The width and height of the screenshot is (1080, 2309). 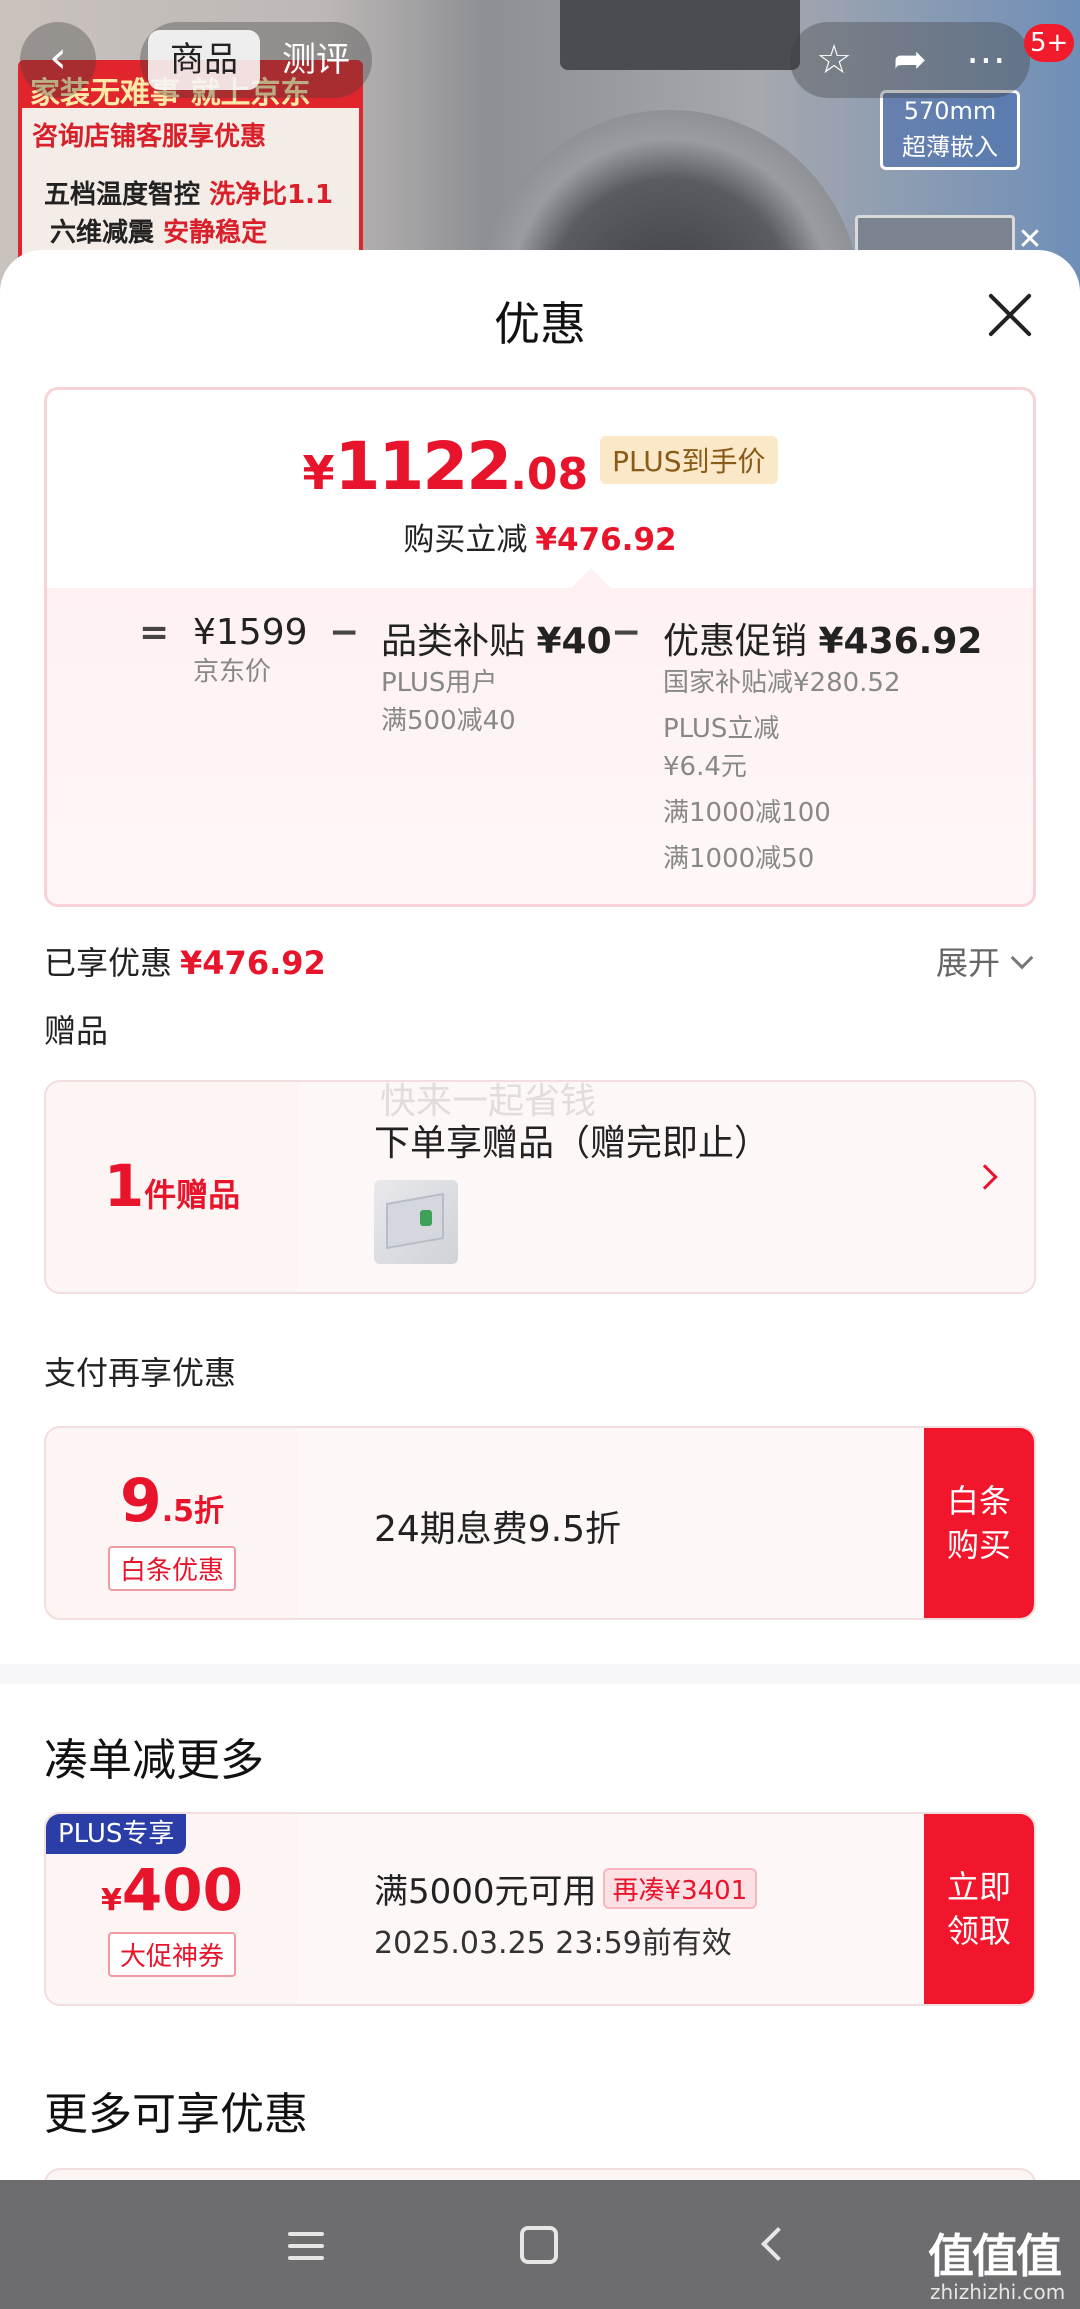 What do you see at coordinates (979, 1909) in the screenshot?
I see `claim-coupon-button: 立即 领取` at bounding box center [979, 1909].